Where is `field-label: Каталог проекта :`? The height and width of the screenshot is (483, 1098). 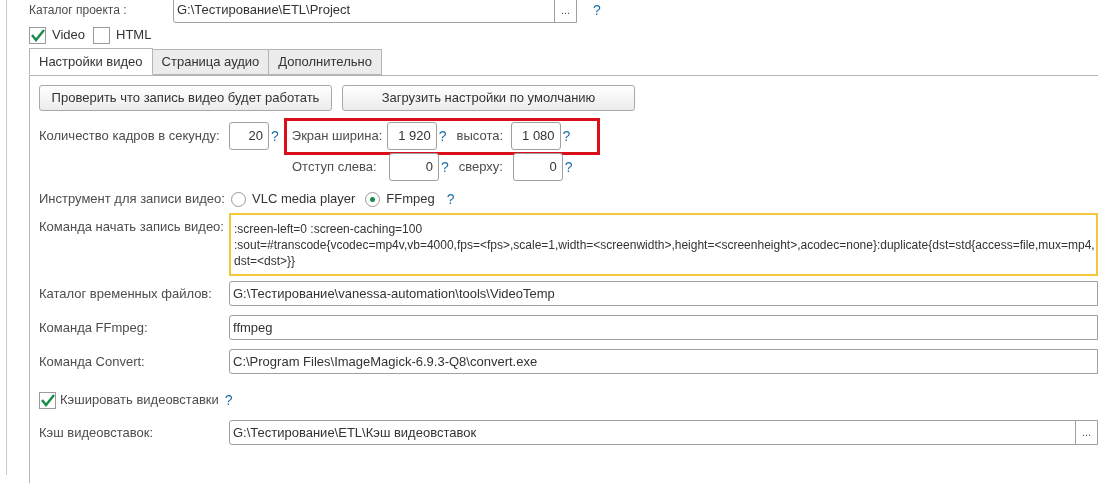 field-label: Каталог проекта : is located at coordinates (78, 10).